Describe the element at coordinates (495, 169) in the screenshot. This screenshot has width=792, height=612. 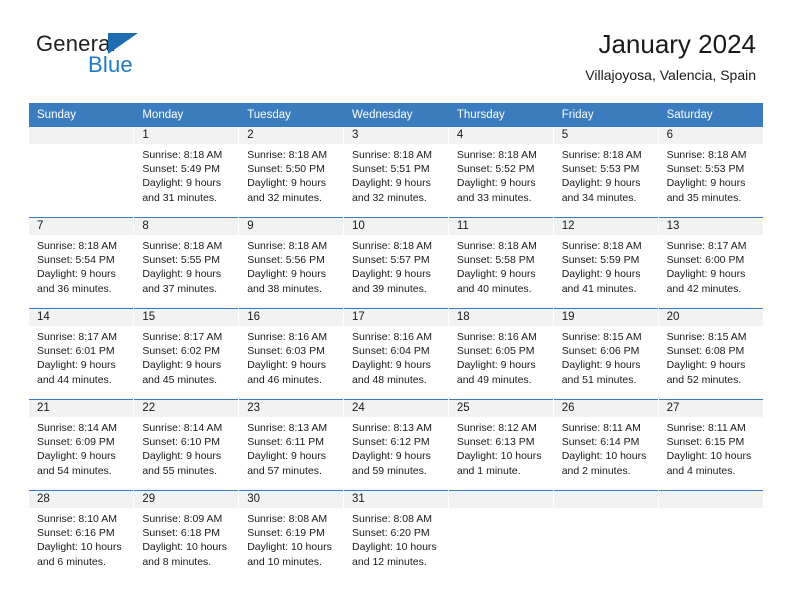
I see `sunset-text: Sunset: 5:52 PM` at that location.